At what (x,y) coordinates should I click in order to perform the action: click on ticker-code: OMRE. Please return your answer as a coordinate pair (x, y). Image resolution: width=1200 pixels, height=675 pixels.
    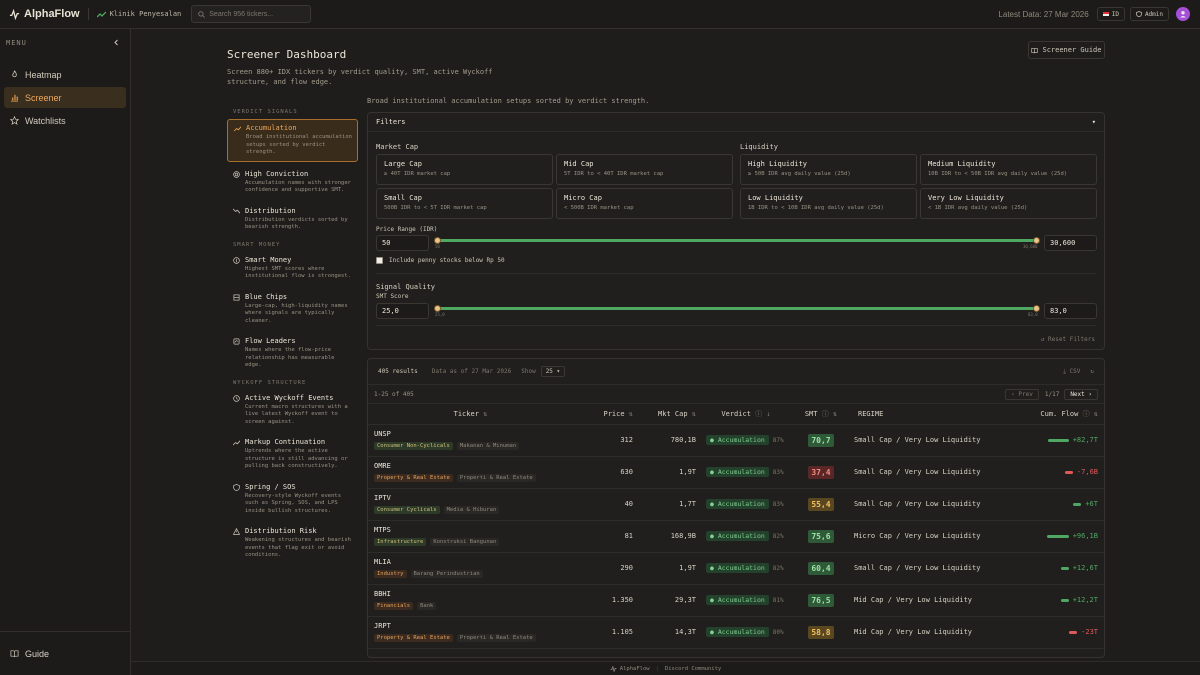
    Looking at the image, I should click on (473, 466).